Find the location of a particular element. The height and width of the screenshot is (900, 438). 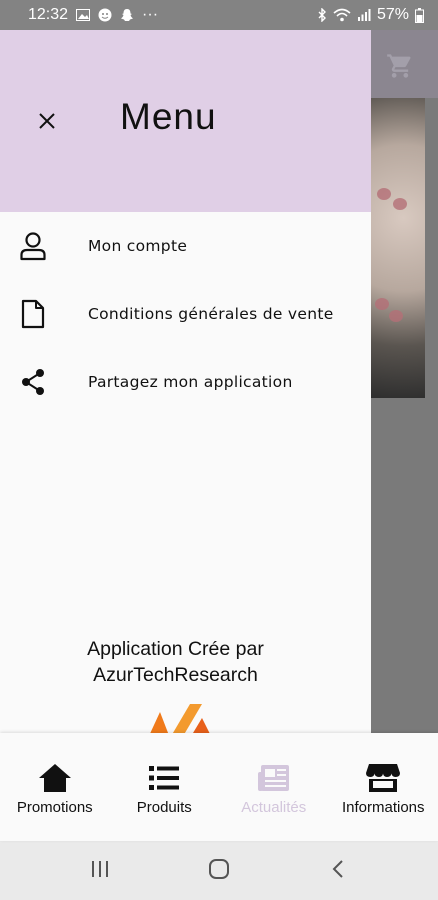

drawer-title: Menu is located at coordinates (168, 116).